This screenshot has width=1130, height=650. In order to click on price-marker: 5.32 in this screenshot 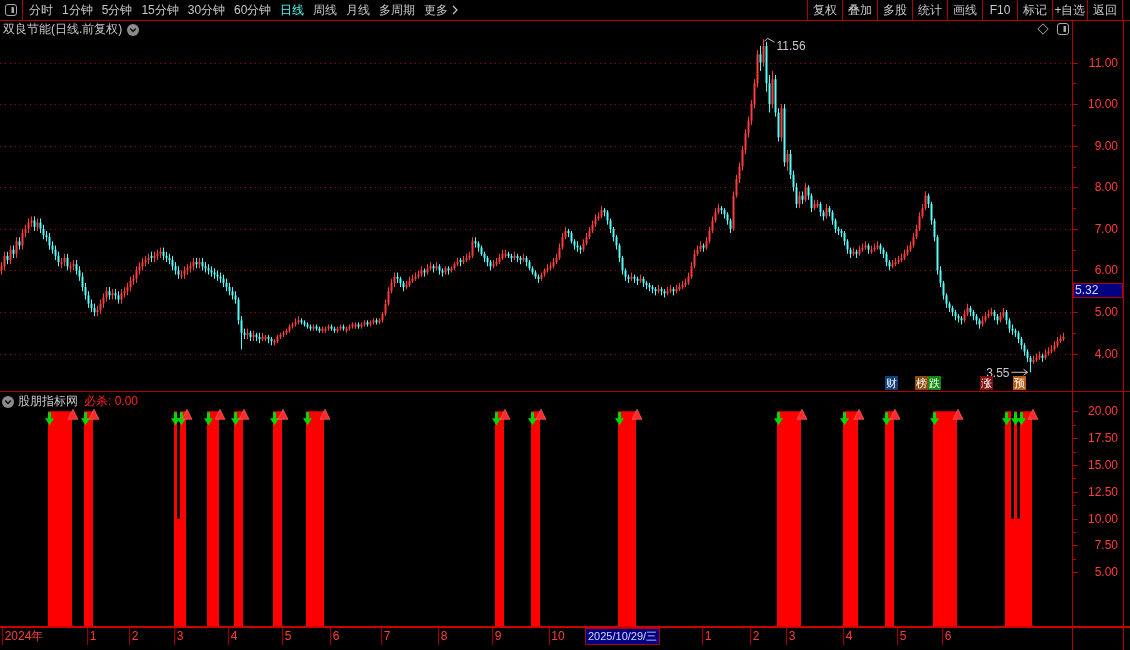, I will do `click(1098, 290)`.